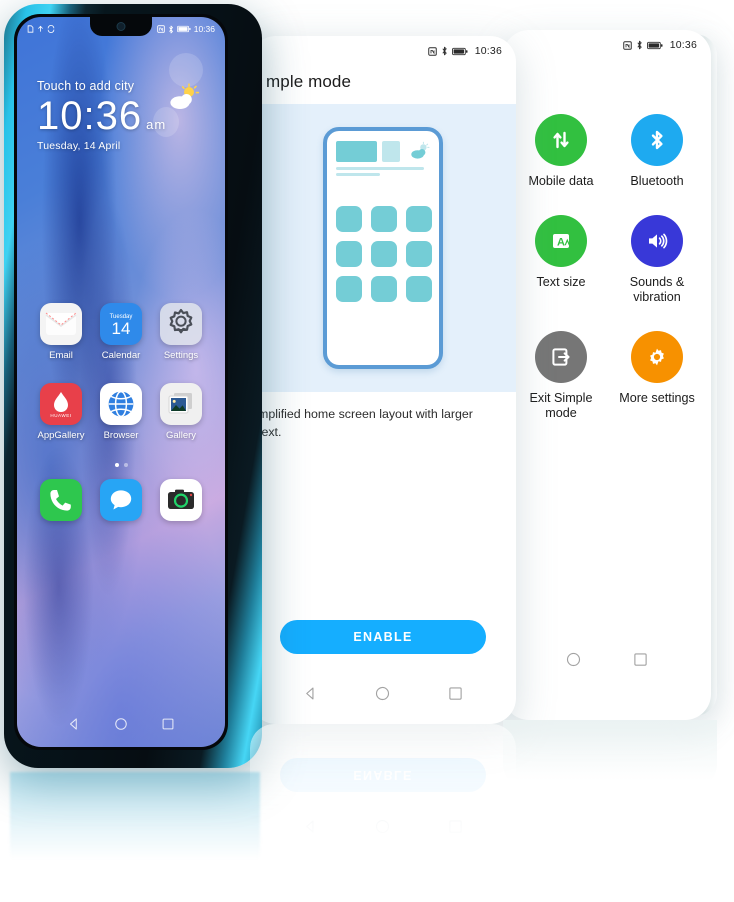 Image resolution: width=734 pixels, height=902 pixels. What do you see at coordinates (61, 404) in the screenshot?
I see `huawei-appgallery-icon: HUAWEI` at bounding box center [61, 404].